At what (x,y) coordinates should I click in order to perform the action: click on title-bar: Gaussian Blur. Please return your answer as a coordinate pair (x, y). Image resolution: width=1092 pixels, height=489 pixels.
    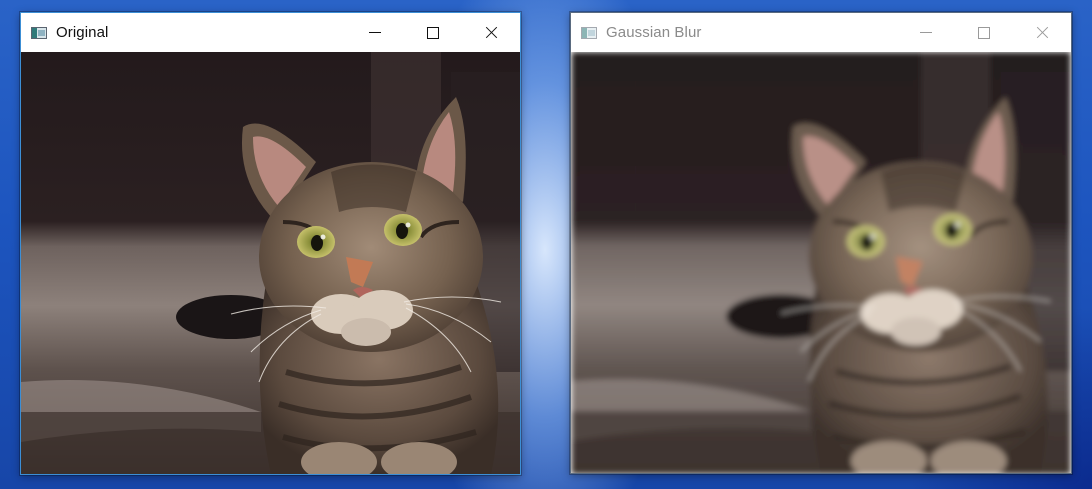
    Looking at the image, I should click on (821, 32).